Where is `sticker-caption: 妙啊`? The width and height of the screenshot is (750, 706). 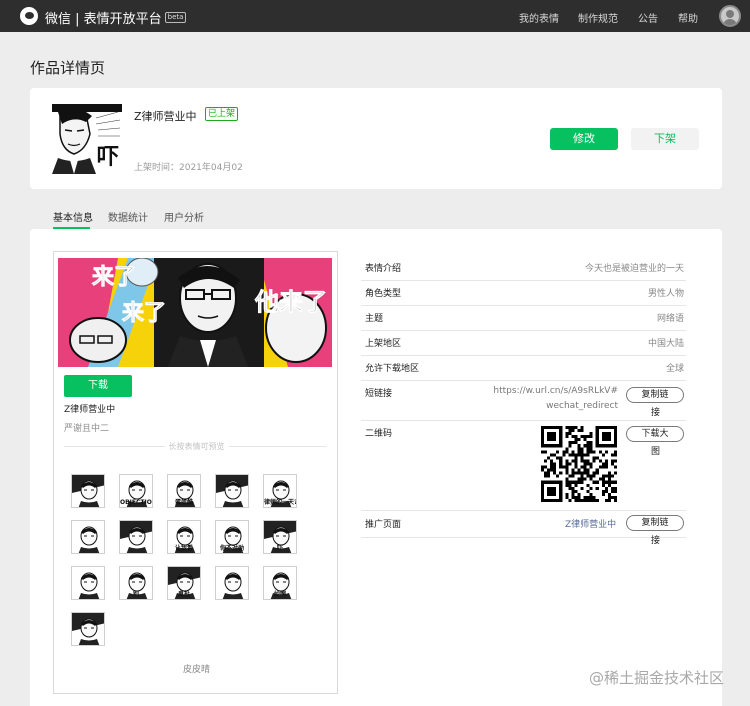 sticker-caption: 妙啊 is located at coordinates (279, 594).